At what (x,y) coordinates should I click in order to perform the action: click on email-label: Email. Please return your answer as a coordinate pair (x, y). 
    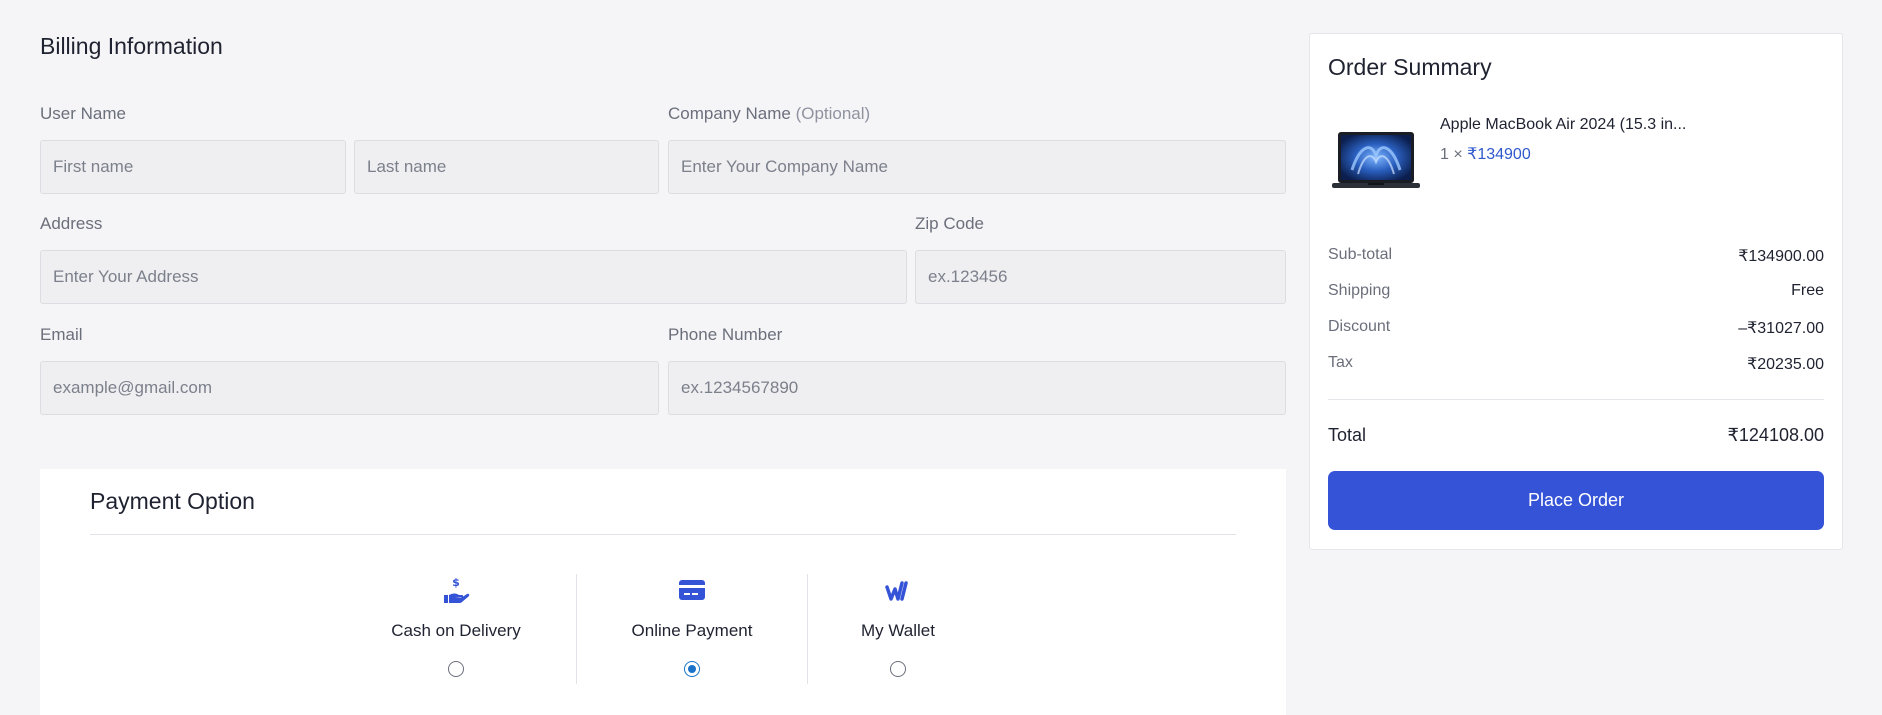
    Looking at the image, I should click on (61, 334).